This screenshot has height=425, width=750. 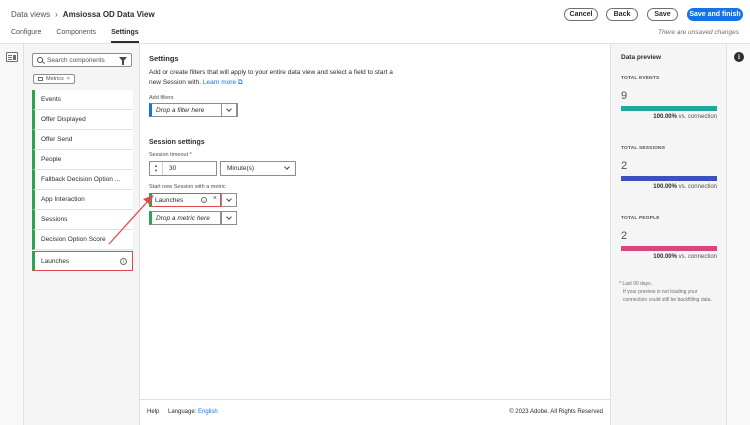 What do you see at coordinates (82, 100) in the screenshot?
I see `component-item-events: Events` at bounding box center [82, 100].